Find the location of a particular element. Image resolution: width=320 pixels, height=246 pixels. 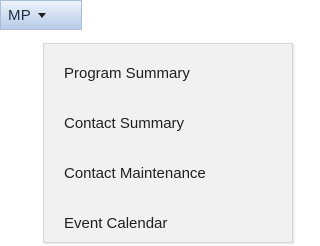

mp-menu-button: MP is located at coordinates (41, 15).